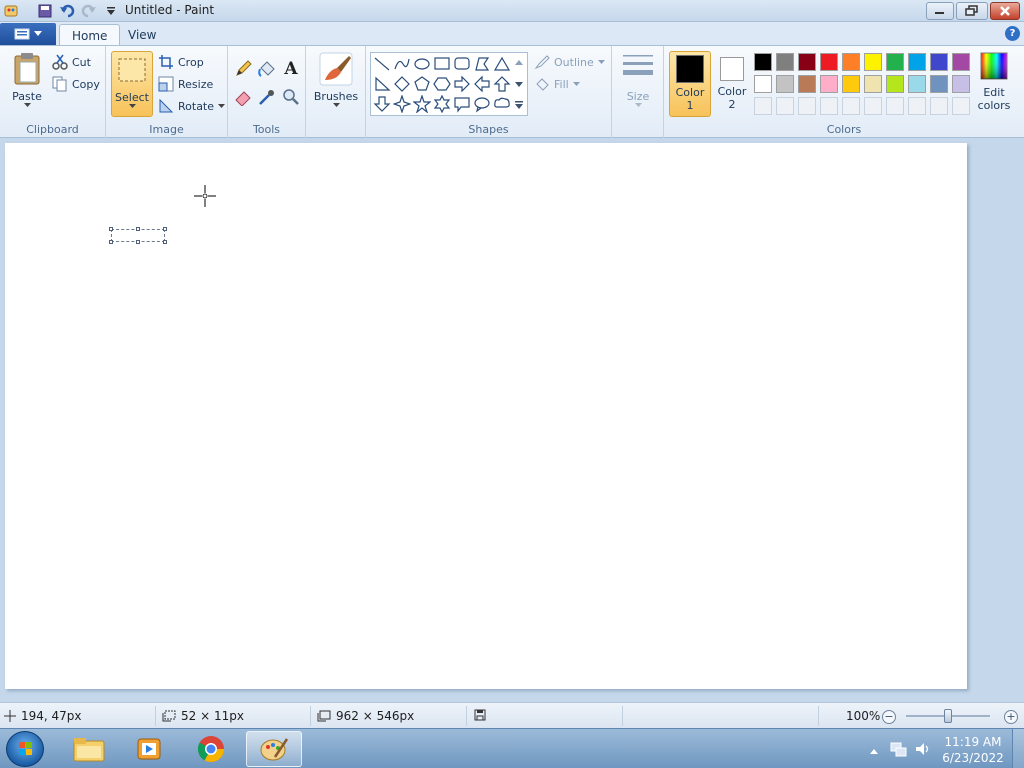 Image resolution: width=1024 pixels, height=768 pixels. Describe the element at coordinates (732, 84) in the screenshot. I see `color2-button: Color 2` at that location.